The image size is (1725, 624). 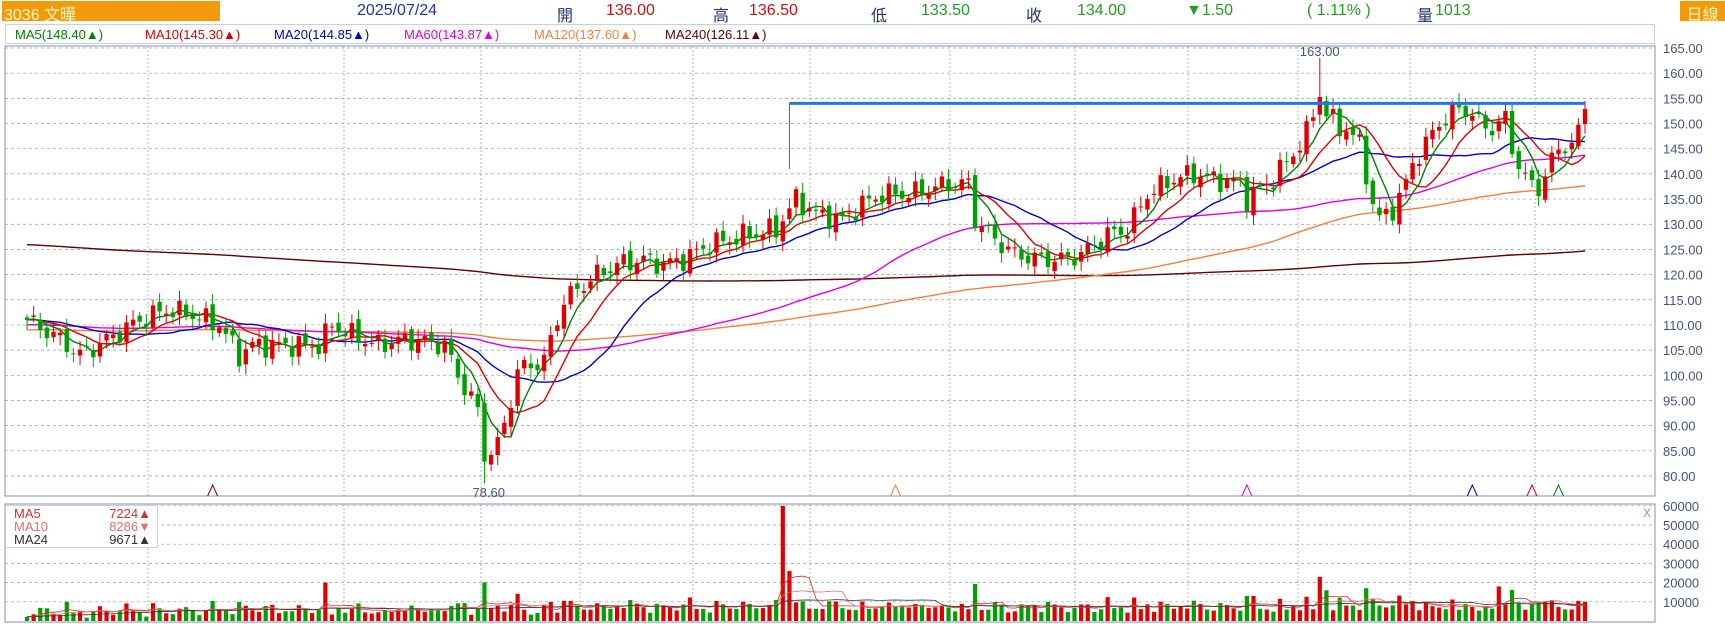 I want to click on price-tick-label: 85.00, so click(x=1679, y=451).